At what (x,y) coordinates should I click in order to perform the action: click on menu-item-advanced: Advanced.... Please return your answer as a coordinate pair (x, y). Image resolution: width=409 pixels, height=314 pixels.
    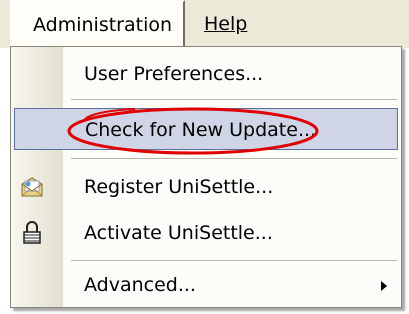
    Looking at the image, I should click on (206, 285).